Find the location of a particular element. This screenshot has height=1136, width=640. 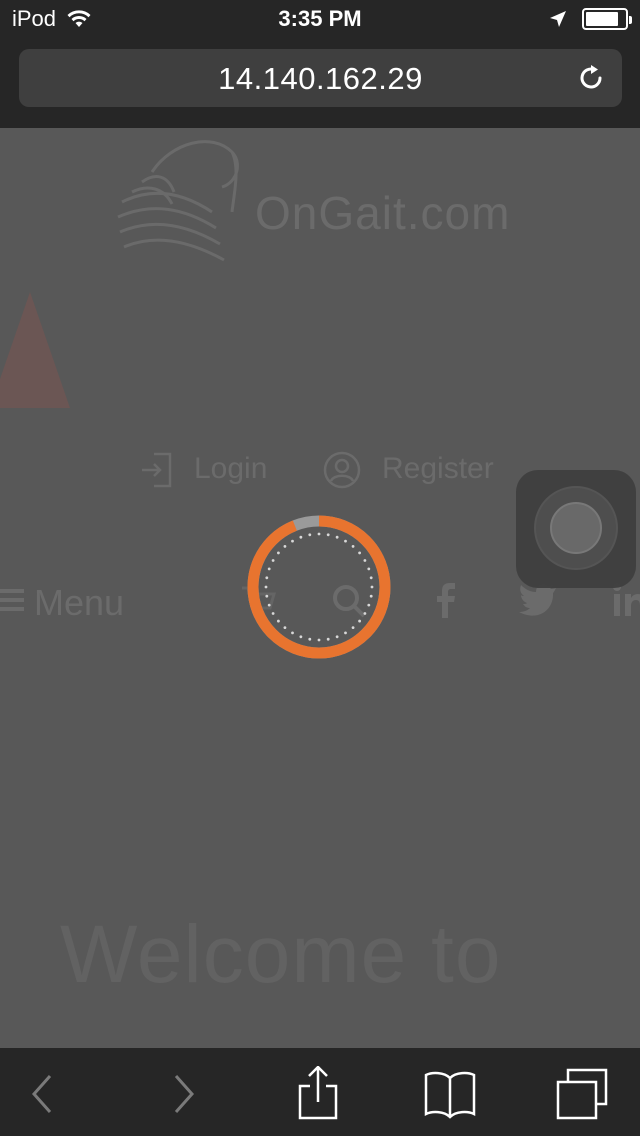

battery-icon is located at coordinates (607, 19).